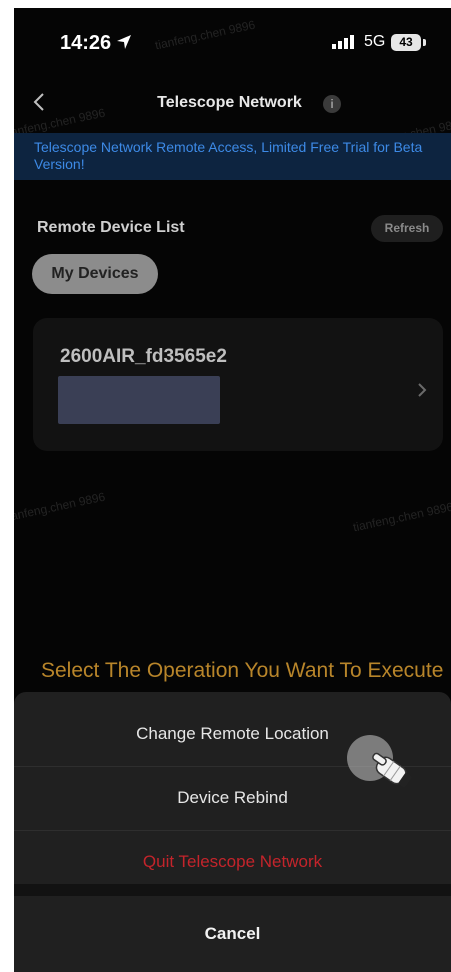 The height and width of the screenshot is (972, 451). I want to click on location-arrow-icon, so click(124, 42).